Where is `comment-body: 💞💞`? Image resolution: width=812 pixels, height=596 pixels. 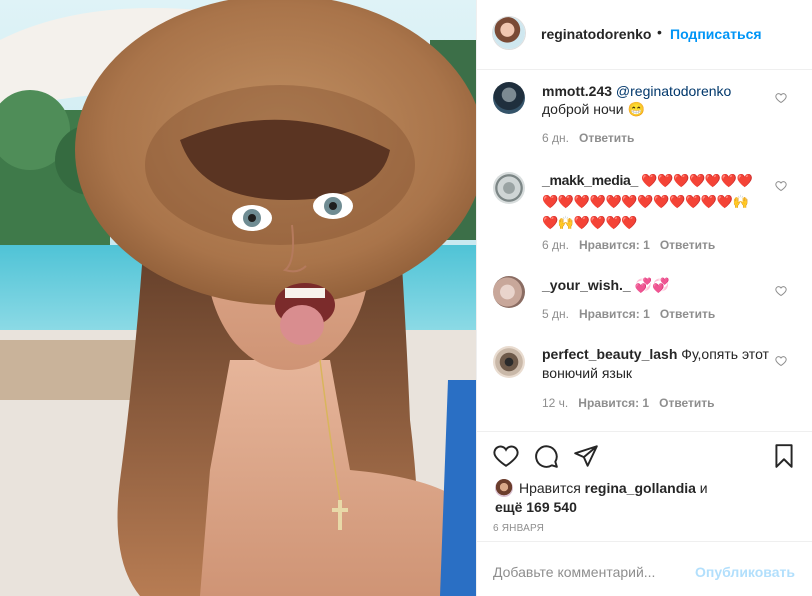
comment-body: 💞💞 is located at coordinates (650, 285).